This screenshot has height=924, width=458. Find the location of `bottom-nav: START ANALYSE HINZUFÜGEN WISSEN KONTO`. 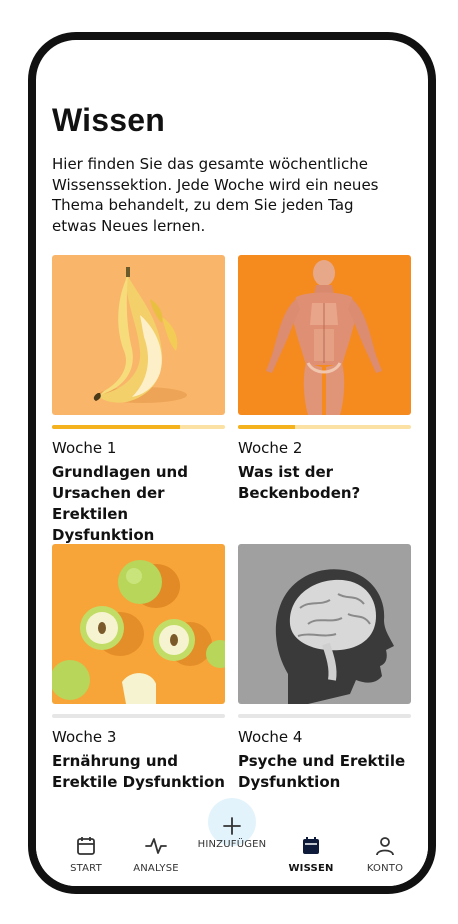

bottom-nav: START ANALYSE HINZUFÜGEN WISSEN KONTO is located at coordinates (232, 842).